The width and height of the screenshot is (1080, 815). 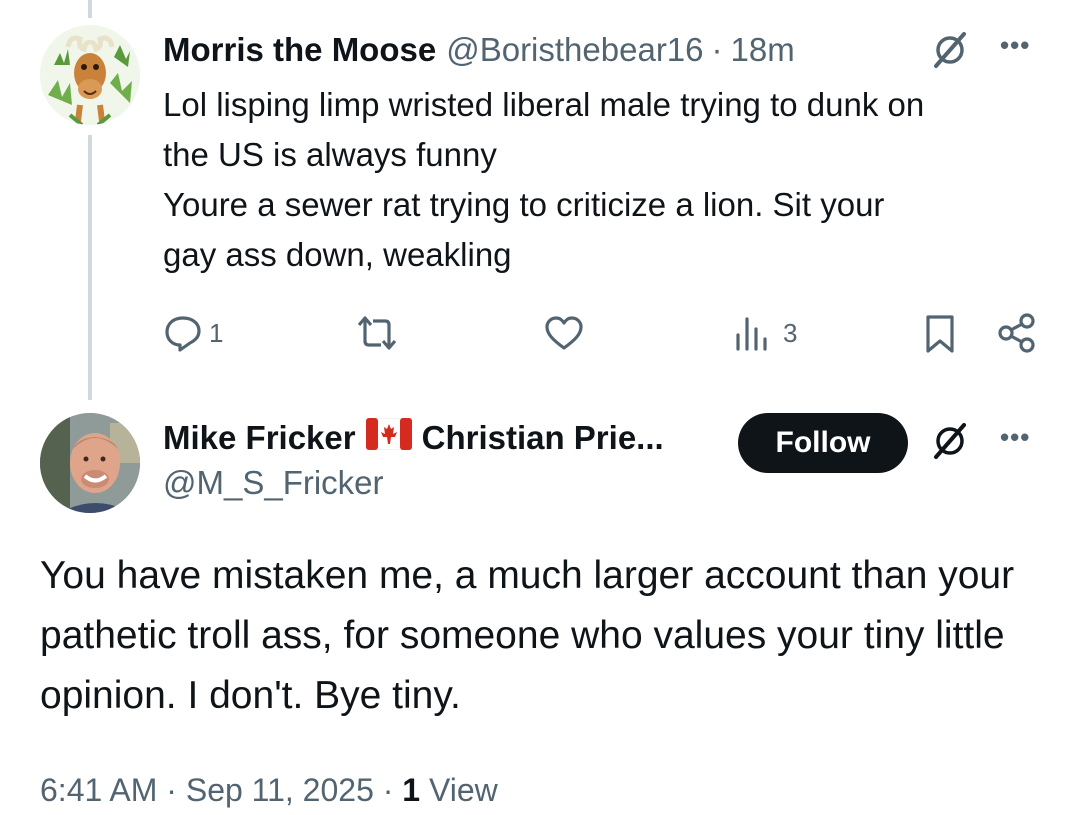 I want to click on reply-action-bar: 1 3, so click(x=540, y=335).